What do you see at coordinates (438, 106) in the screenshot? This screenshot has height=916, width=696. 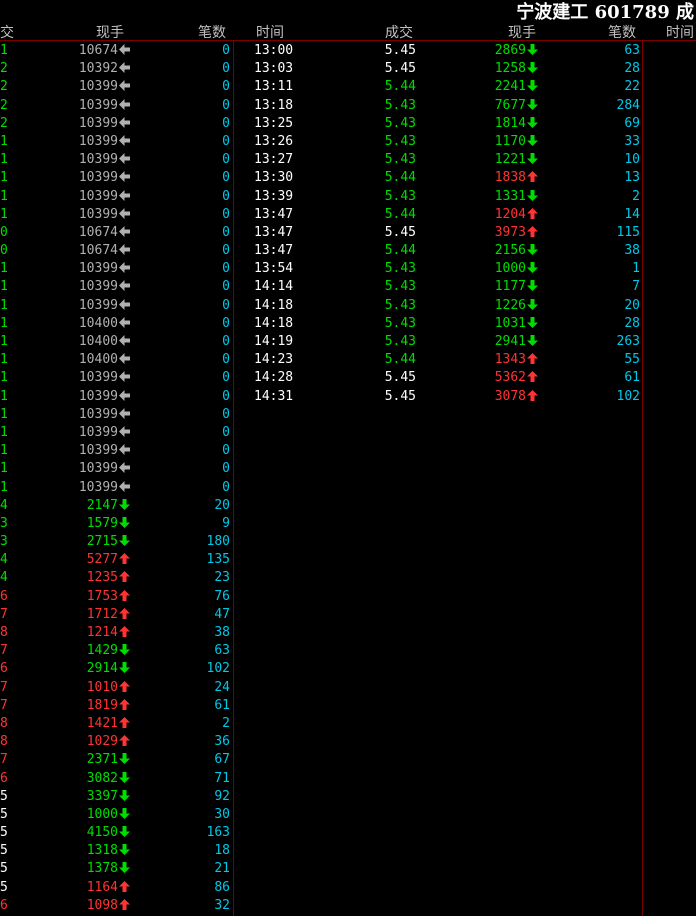 I see `tick-row: 13:18 5.43 7677 284` at bounding box center [438, 106].